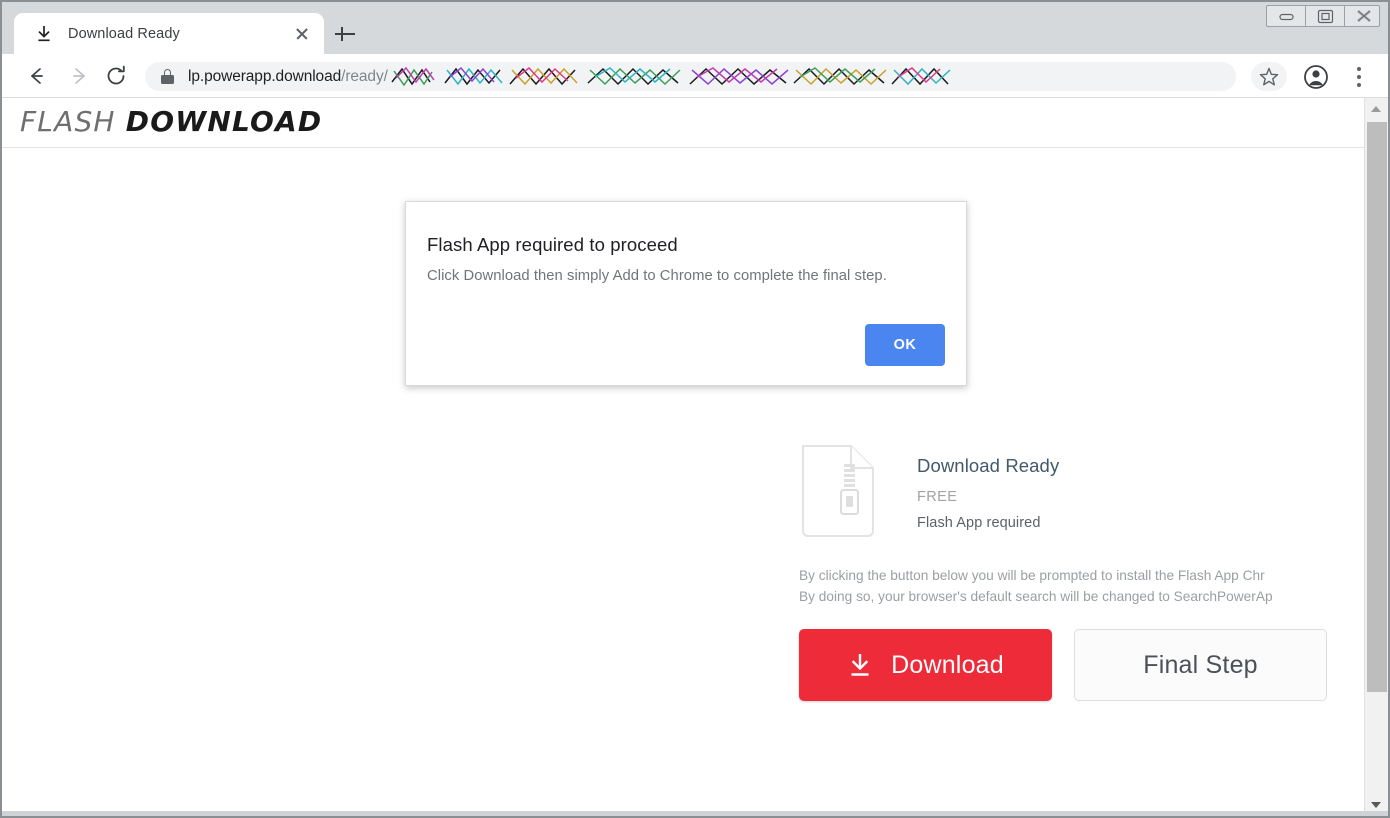 This screenshot has height=818, width=1390. I want to click on dialog-ok-label: OK, so click(905, 345).